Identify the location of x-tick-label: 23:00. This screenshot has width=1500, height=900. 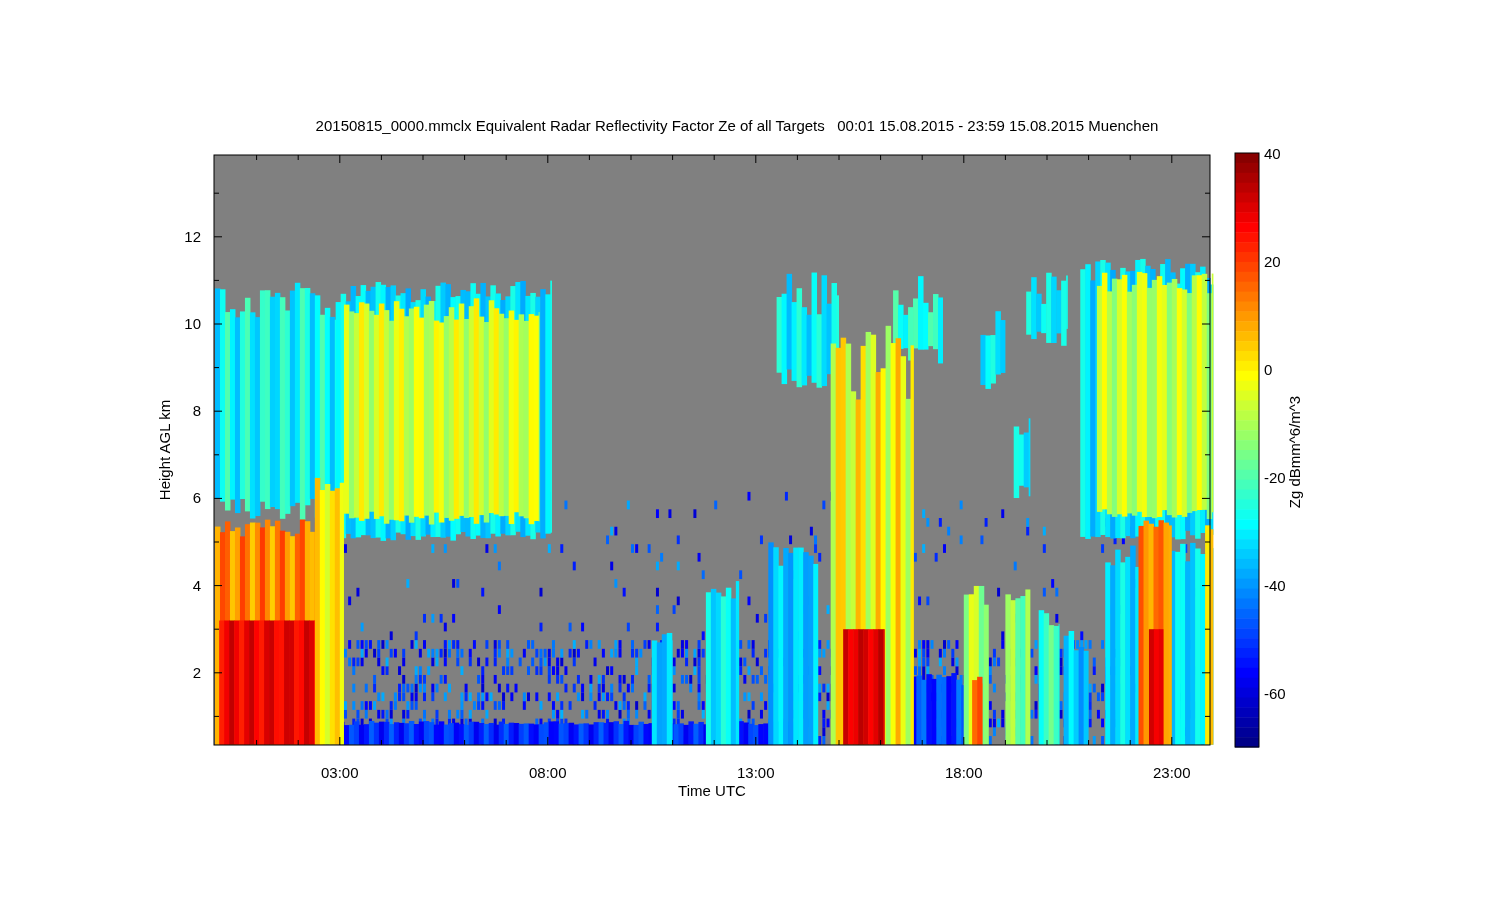
(1172, 772).